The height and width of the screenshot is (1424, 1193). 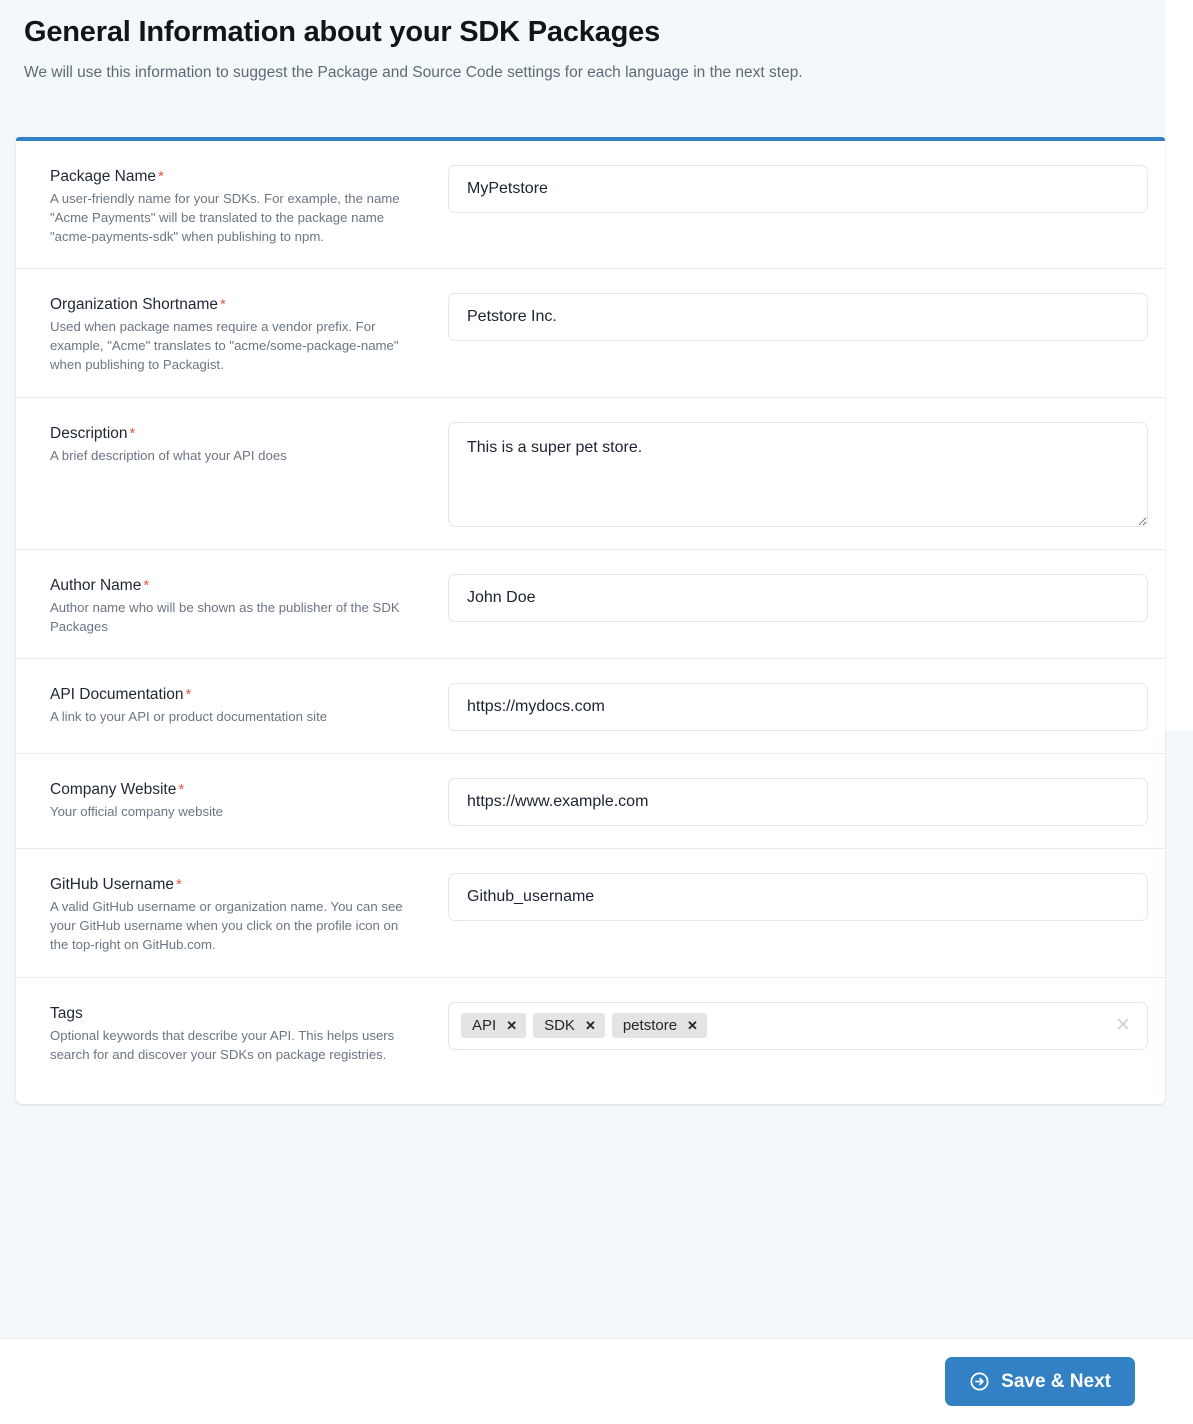 I want to click on tag-list: API ✕ SDK ✕ petstore ✕, so click(x=785, y=1026).